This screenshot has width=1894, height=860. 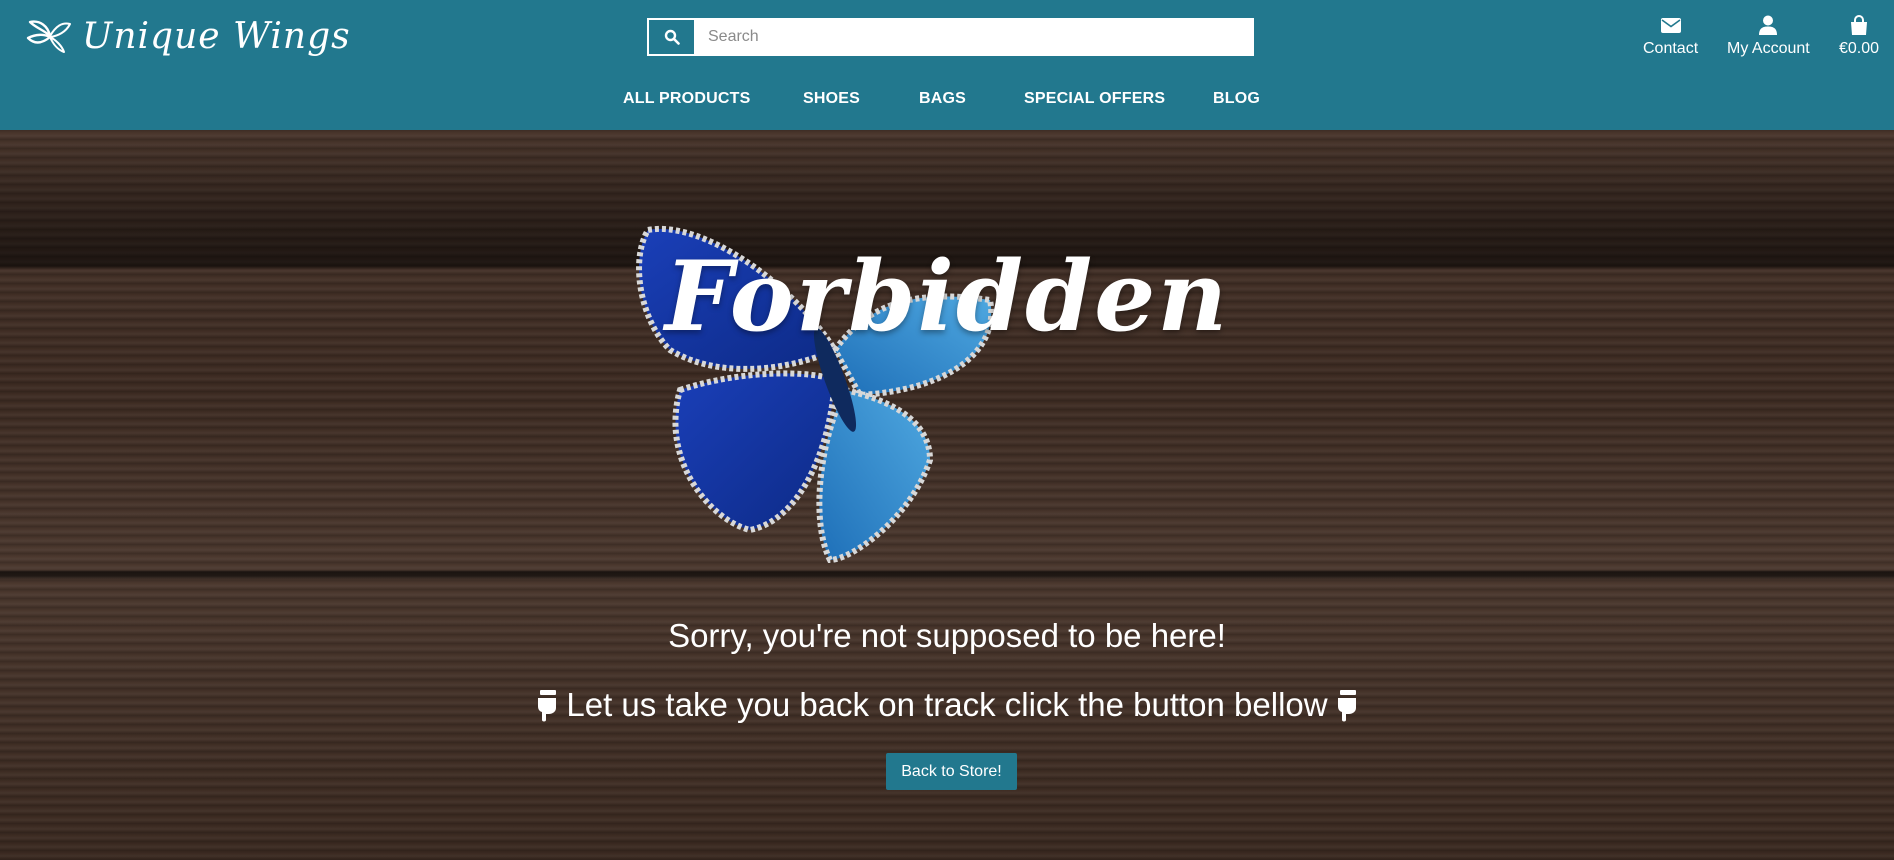 I want to click on nav-special-offers: SPECIAL OFFERS, so click(x=1094, y=99).